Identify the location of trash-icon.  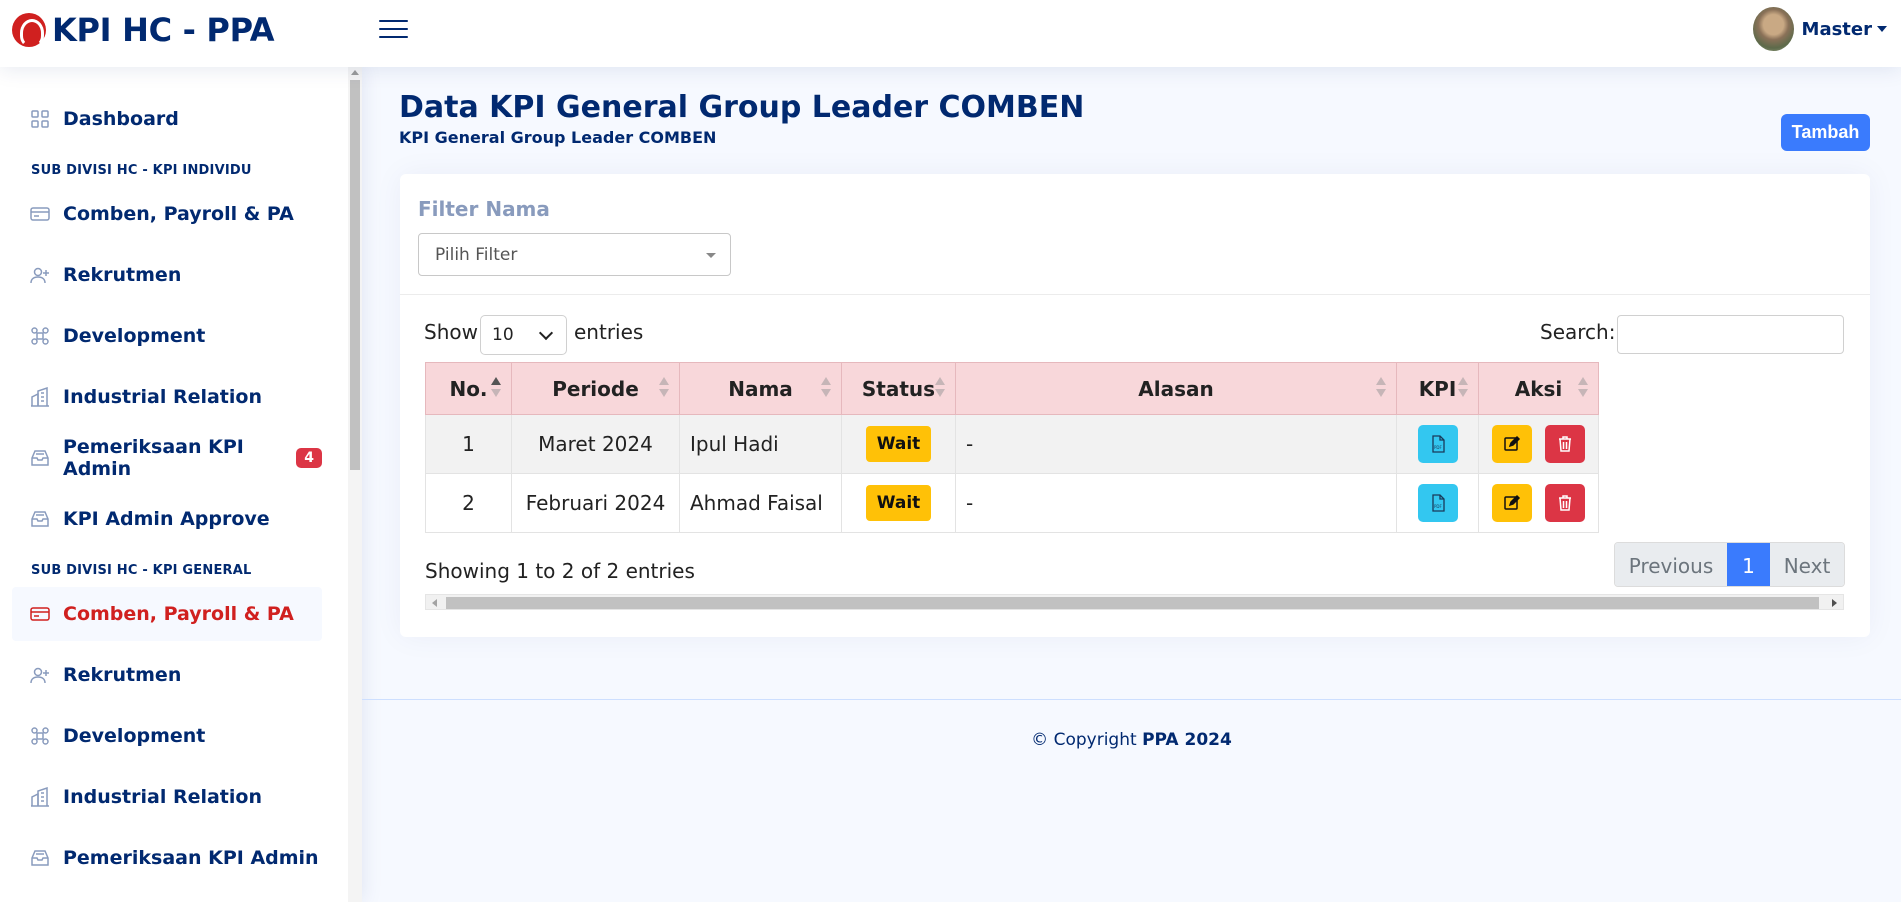
(1564, 444).